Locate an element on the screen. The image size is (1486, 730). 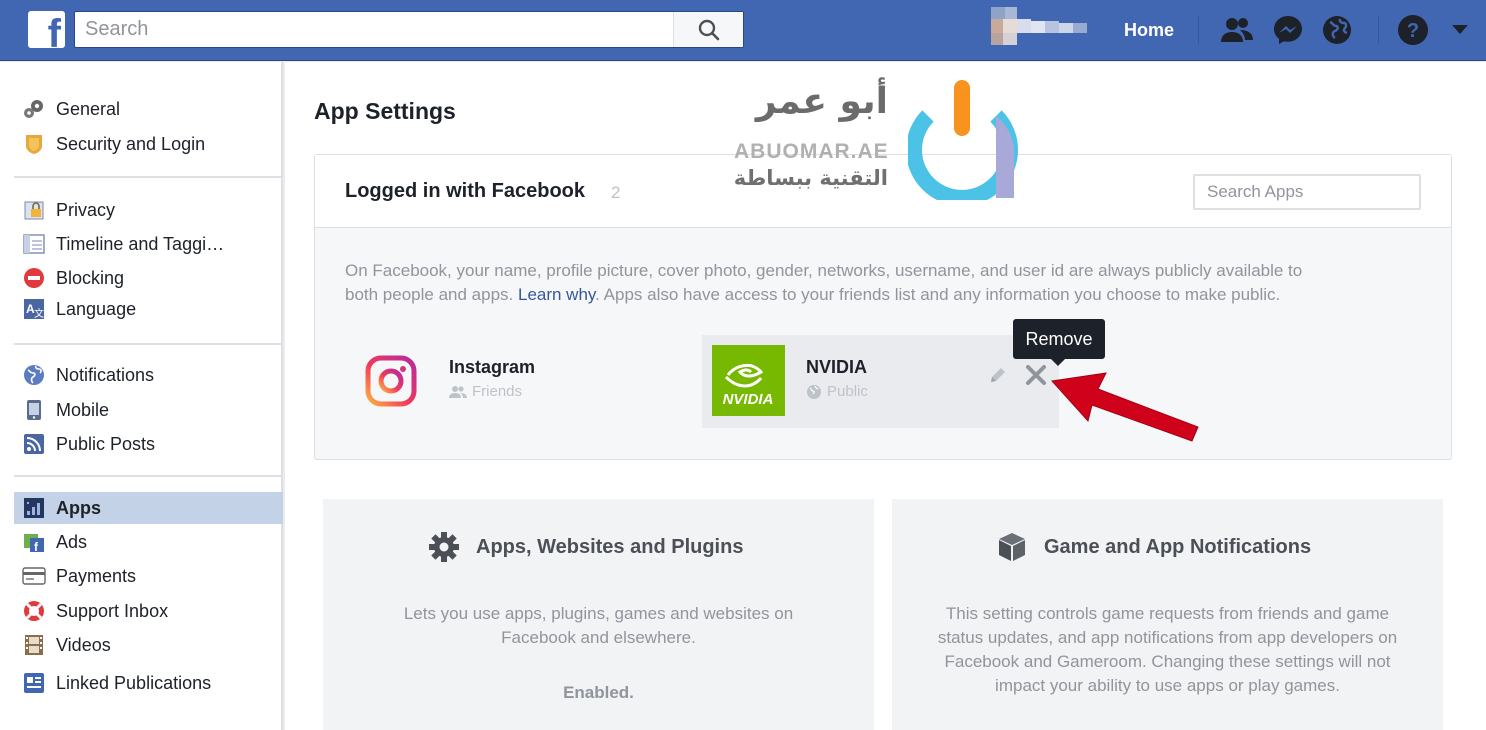
top-bar: f Home ? is located at coordinates (743, 30).